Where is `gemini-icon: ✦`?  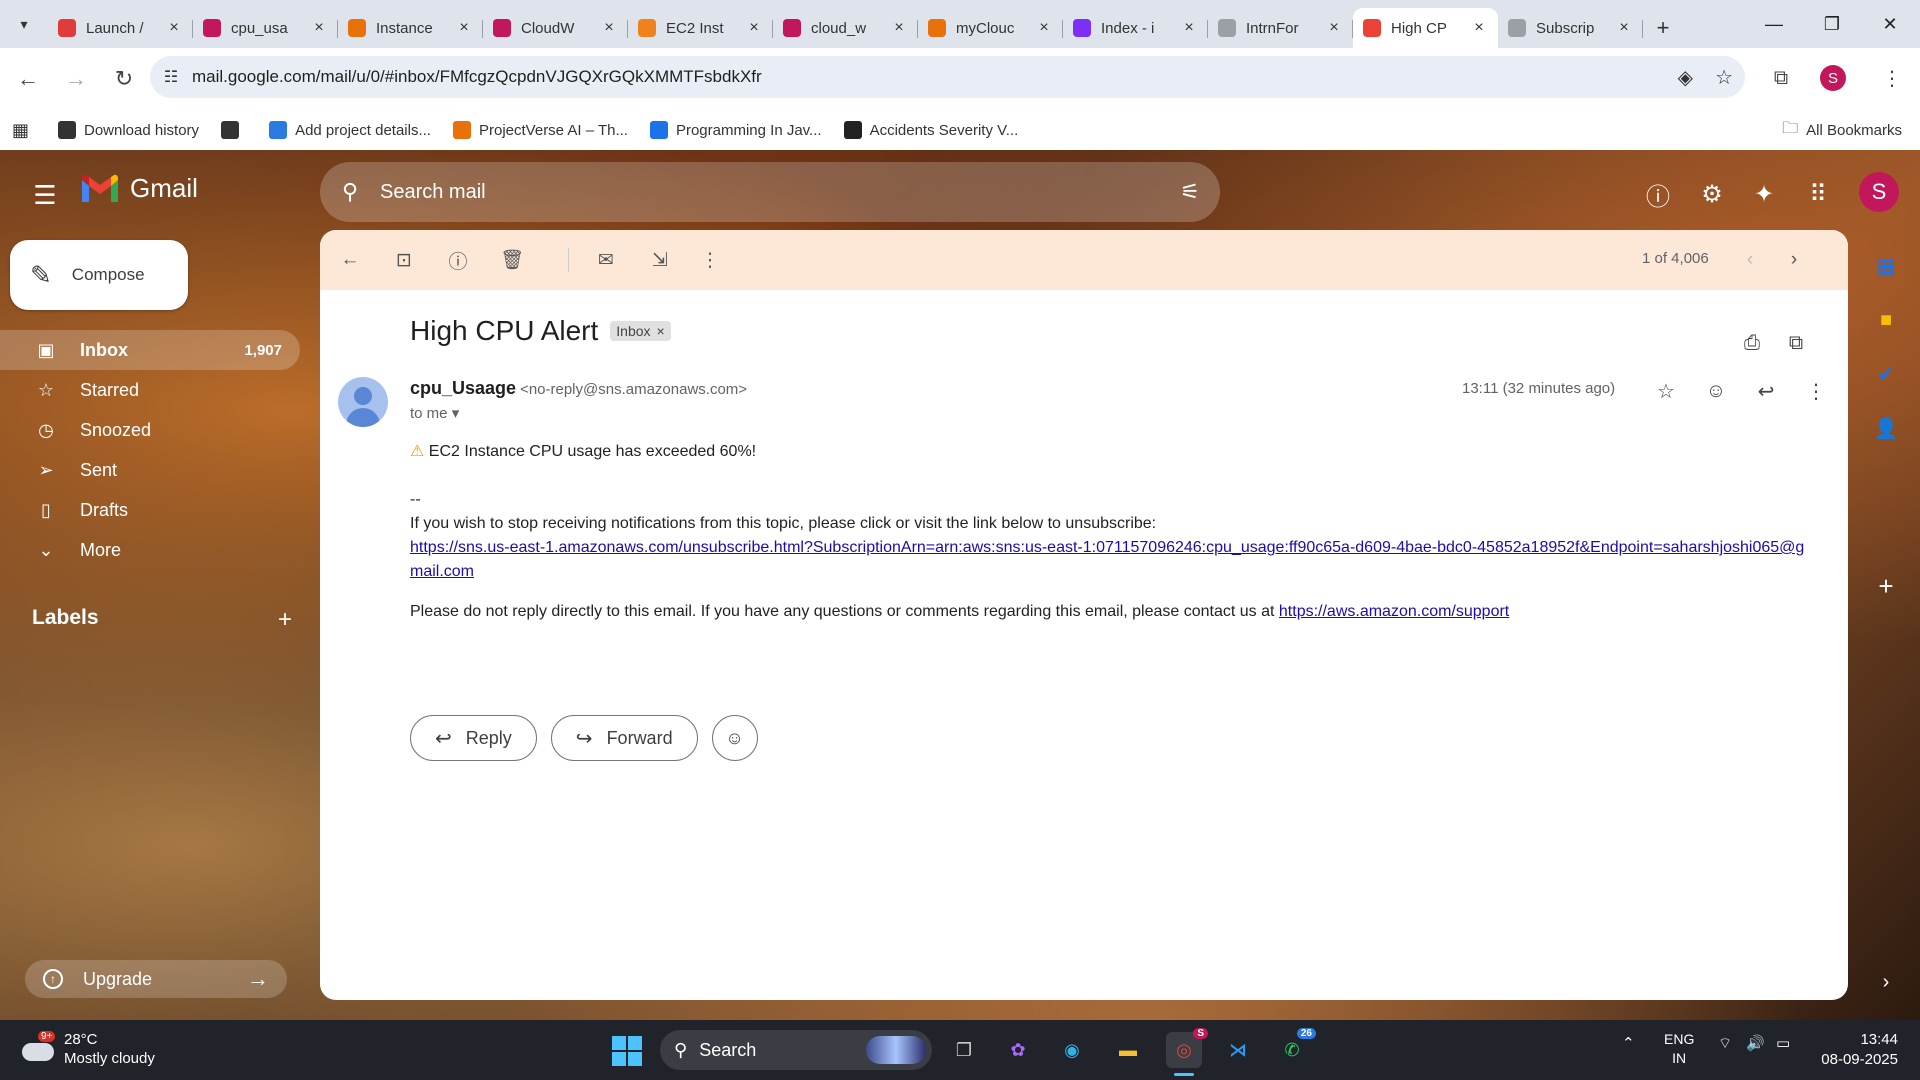 gemini-icon: ✦ is located at coordinates (1764, 194).